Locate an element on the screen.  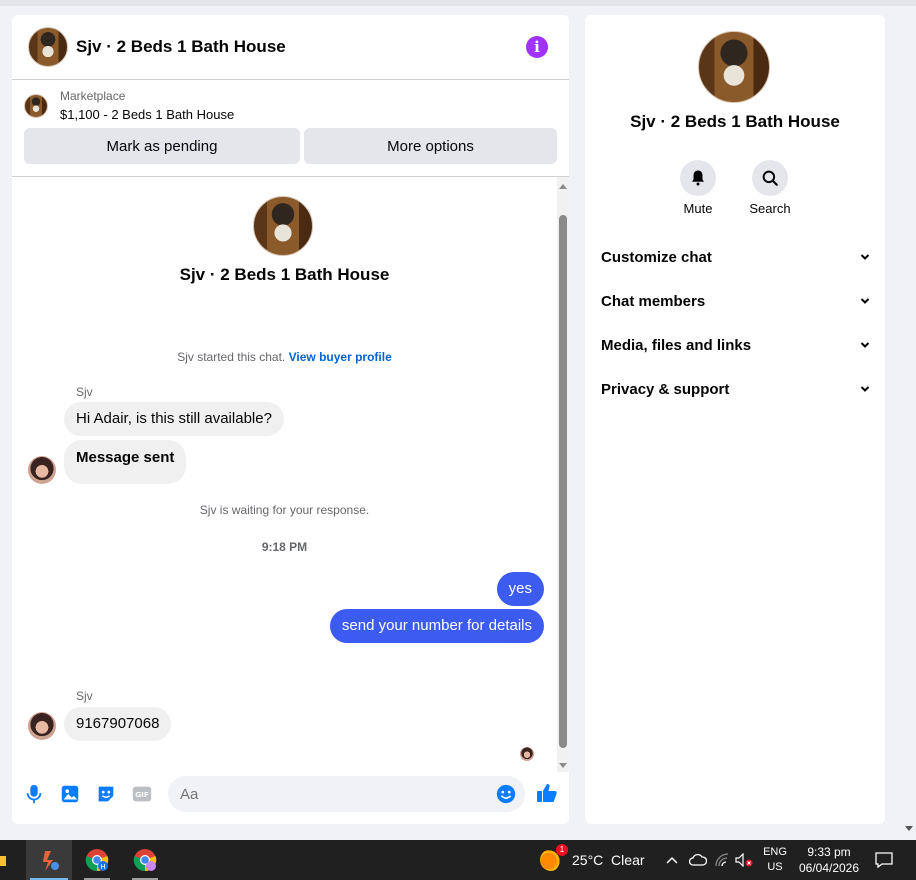
section-label: Chat members is located at coordinates (653, 301).